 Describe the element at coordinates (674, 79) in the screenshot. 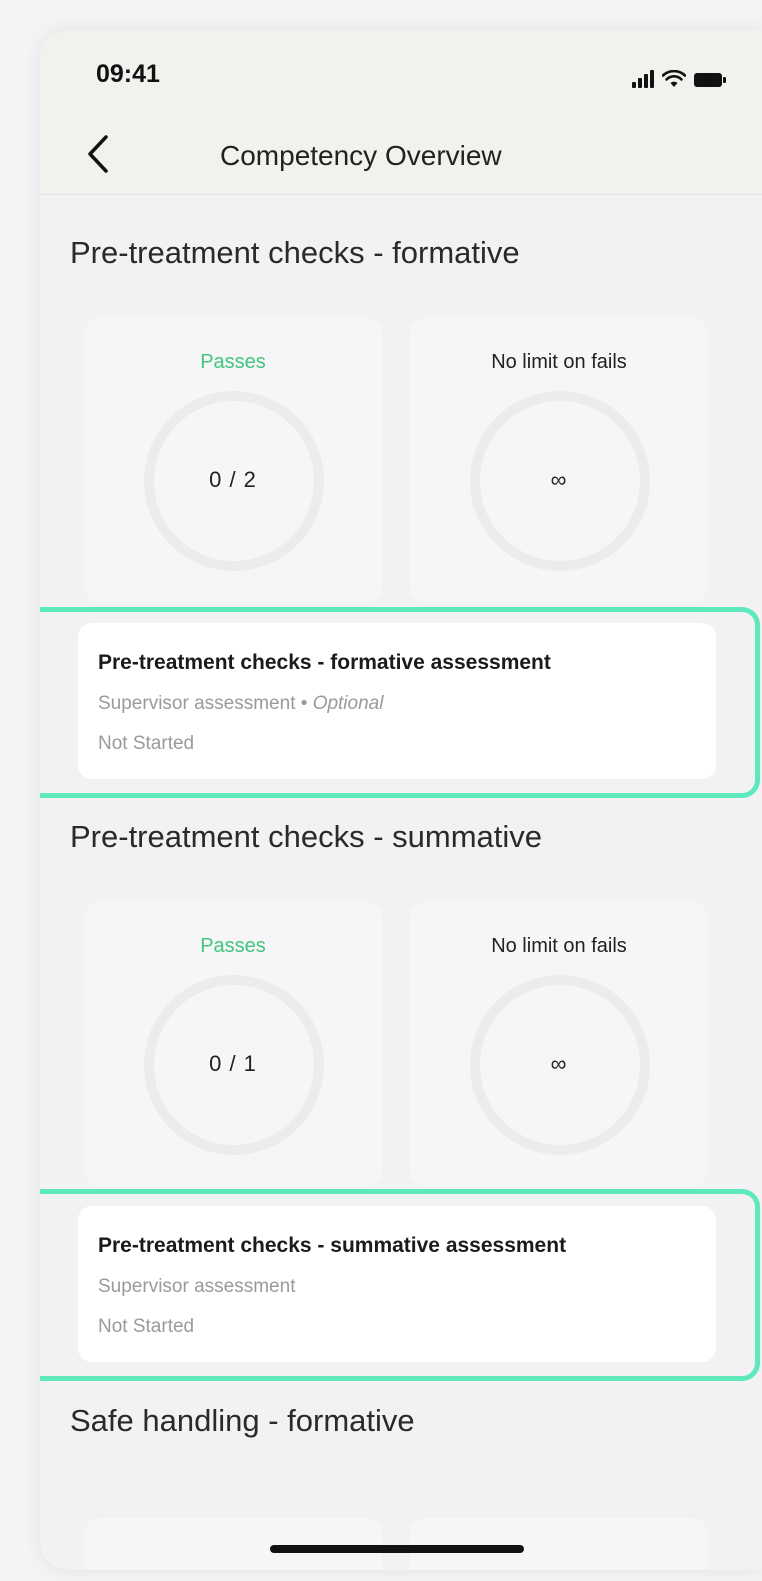

I see `wifi-icon` at that location.